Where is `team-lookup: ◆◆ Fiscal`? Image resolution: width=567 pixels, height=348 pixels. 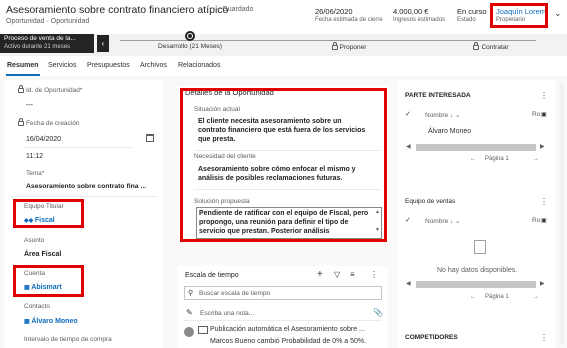
team-lookup: ◆◆ Fiscal is located at coordinates (39, 220).